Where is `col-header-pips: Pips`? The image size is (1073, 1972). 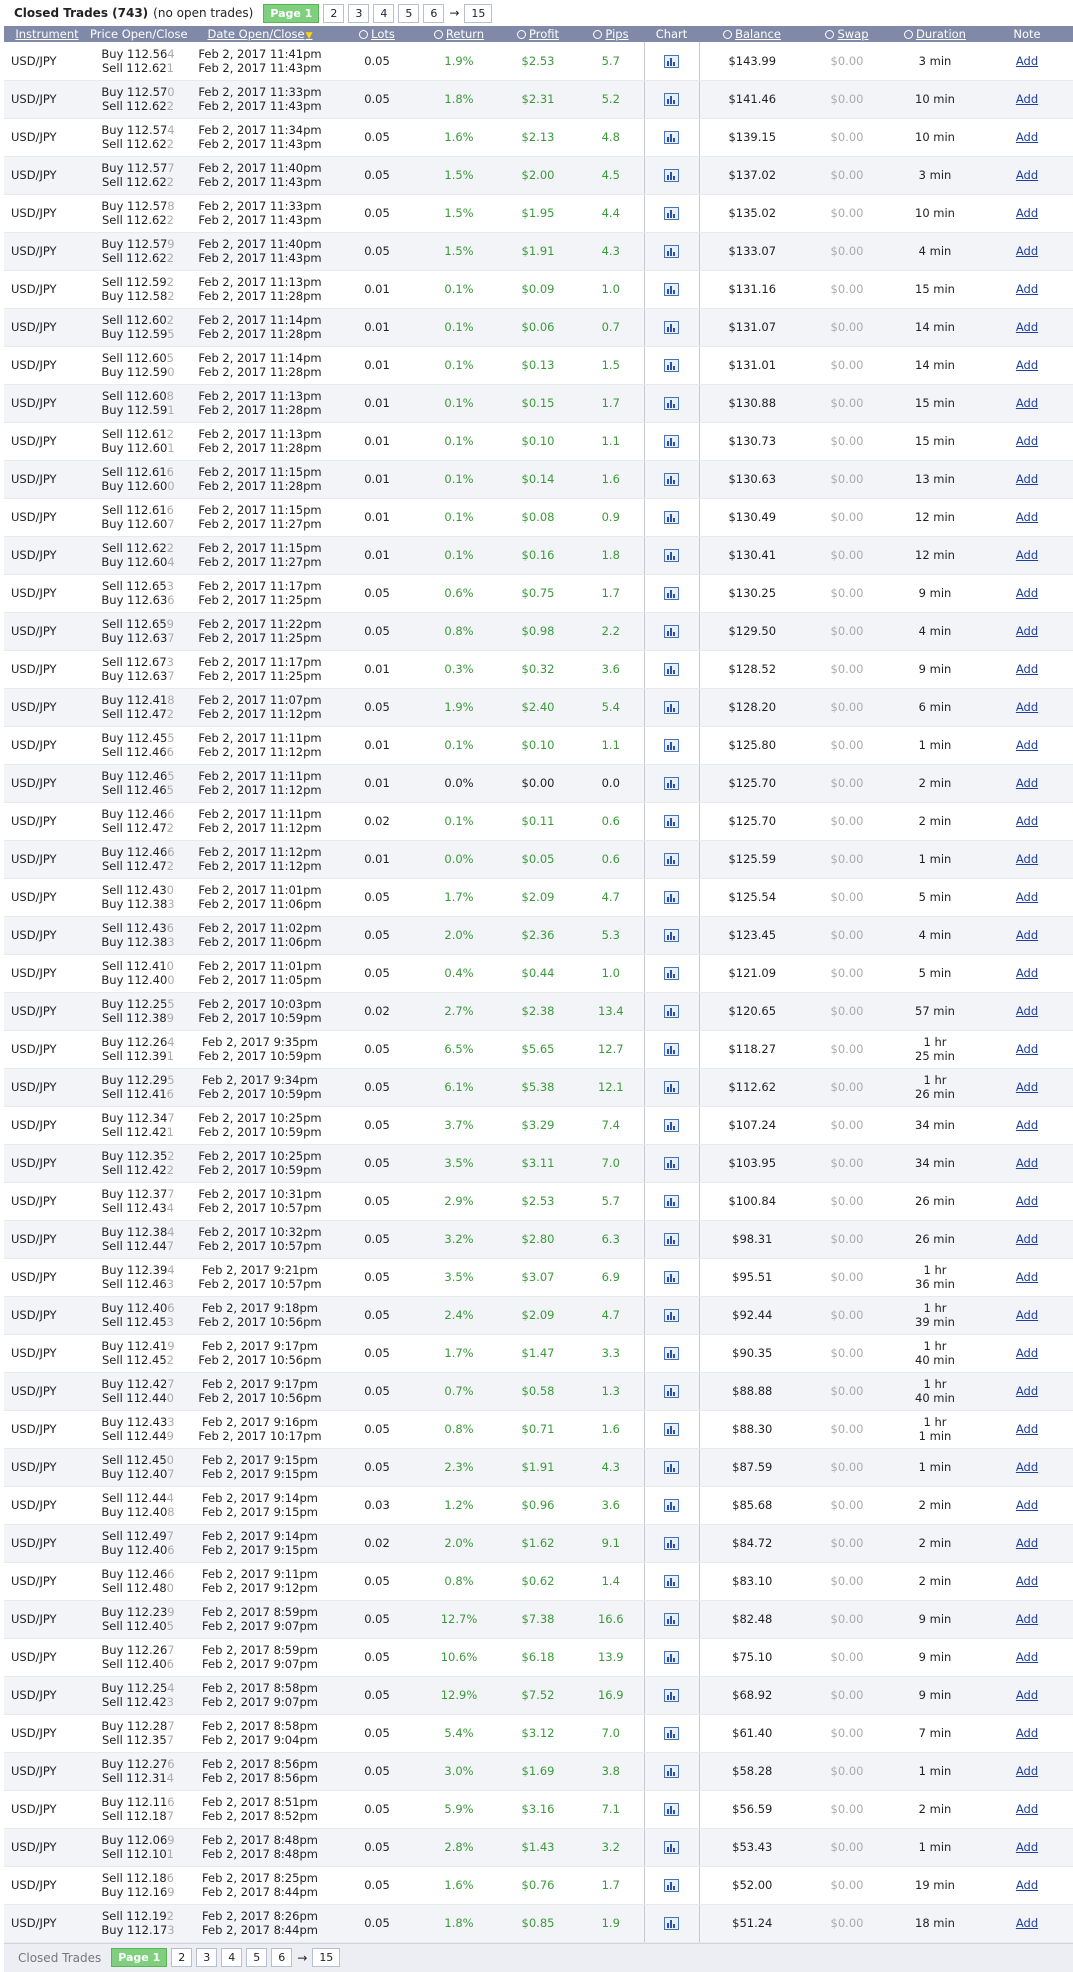 col-header-pips: Pips is located at coordinates (611, 34).